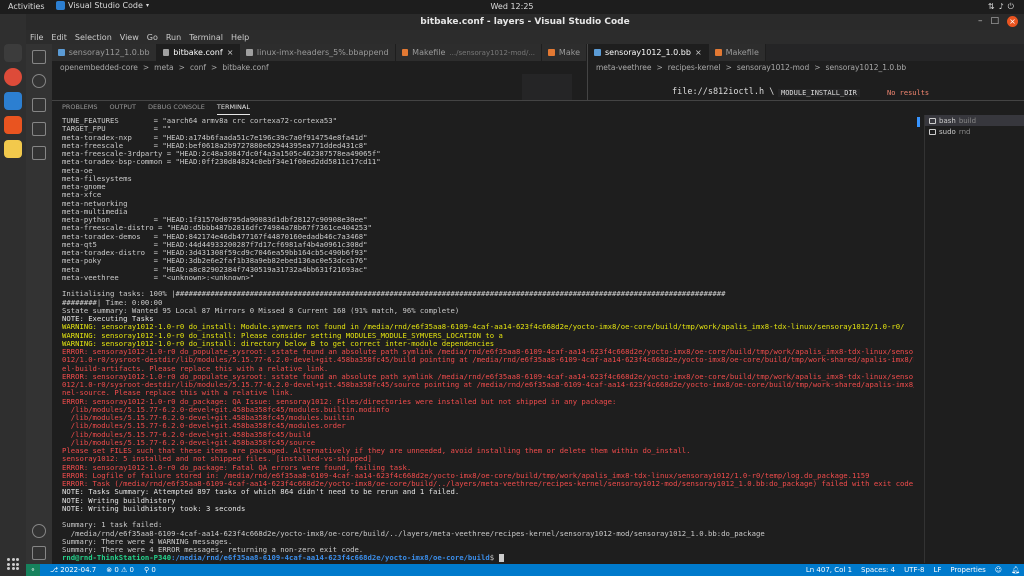 The width and height of the screenshot is (1024, 576). Describe the element at coordinates (1015, 570) in the screenshot. I see `notifications-icon: 🔔︎` at that location.